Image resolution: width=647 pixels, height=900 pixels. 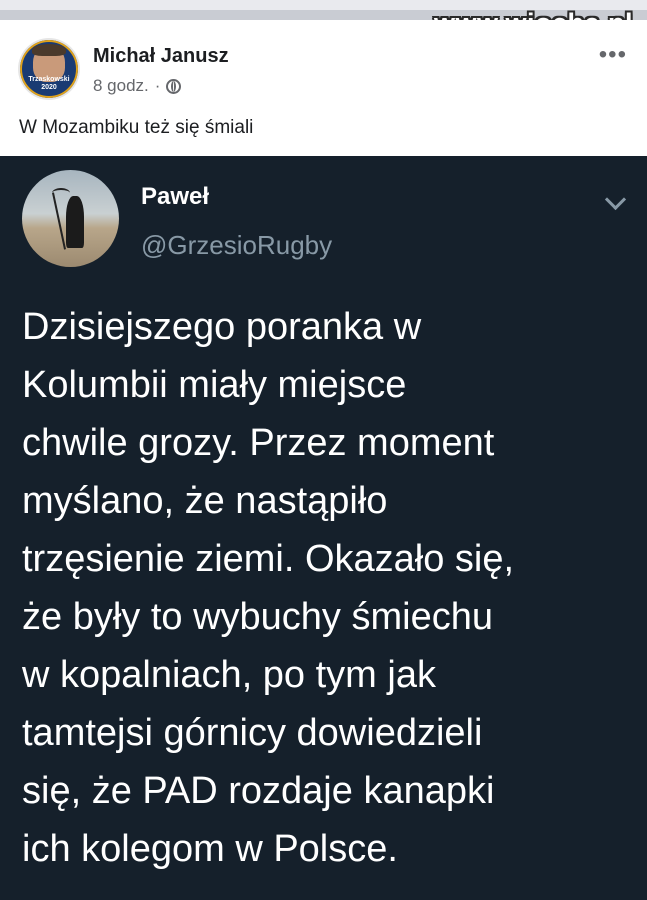 What do you see at coordinates (61, 193) in the screenshot?
I see `scythe-blade` at bounding box center [61, 193].